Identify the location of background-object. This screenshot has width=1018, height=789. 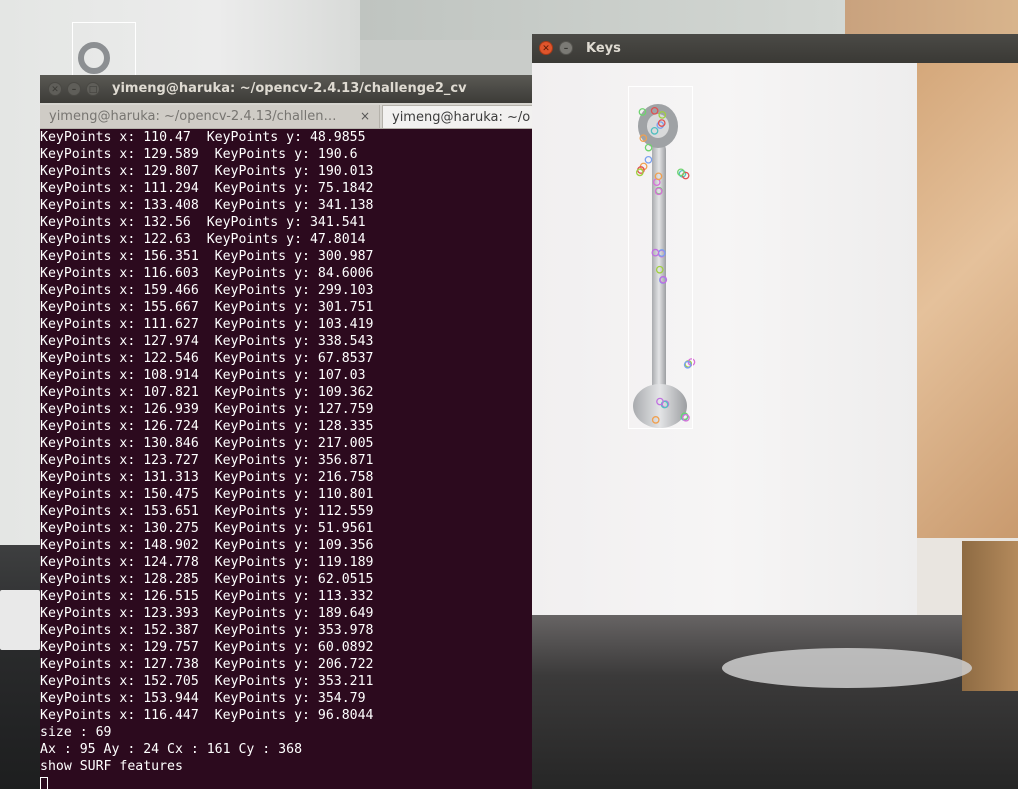
(20, 620).